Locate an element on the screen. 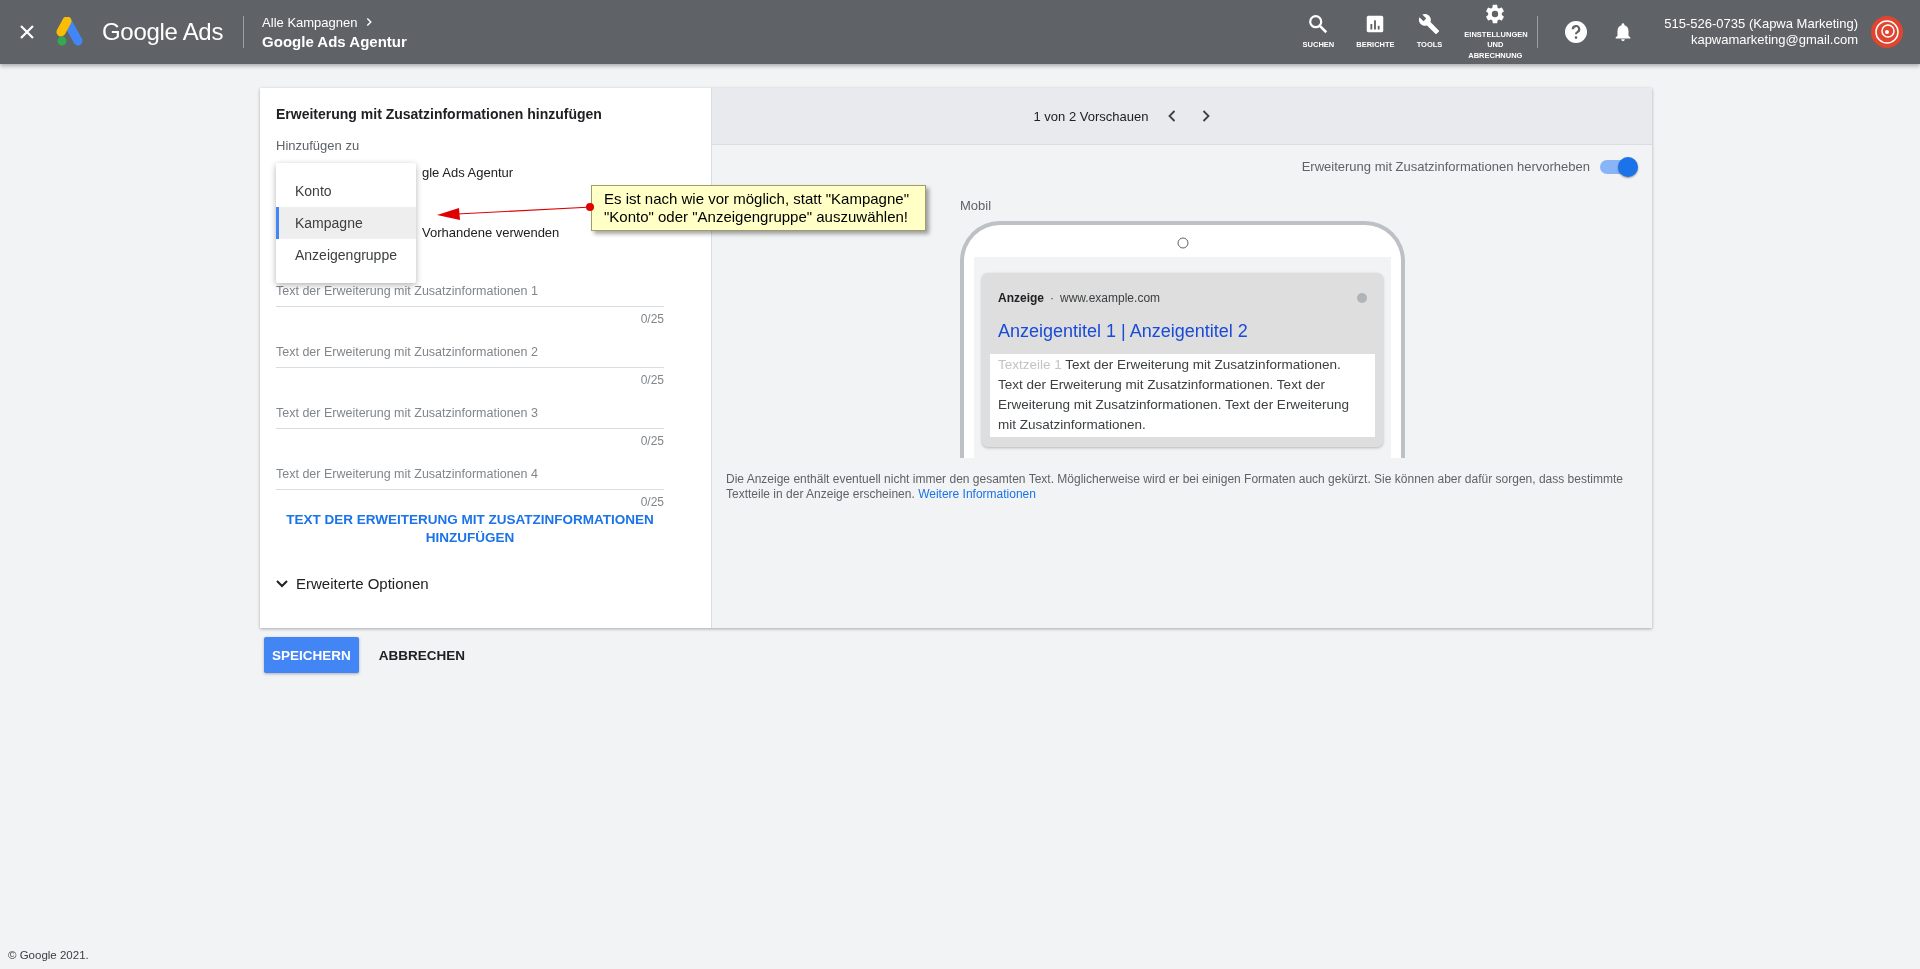 Image resolution: width=1920 pixels, height=969 pixels. more-info-link: Weitere Informationen is located at coordinates (977, 494).